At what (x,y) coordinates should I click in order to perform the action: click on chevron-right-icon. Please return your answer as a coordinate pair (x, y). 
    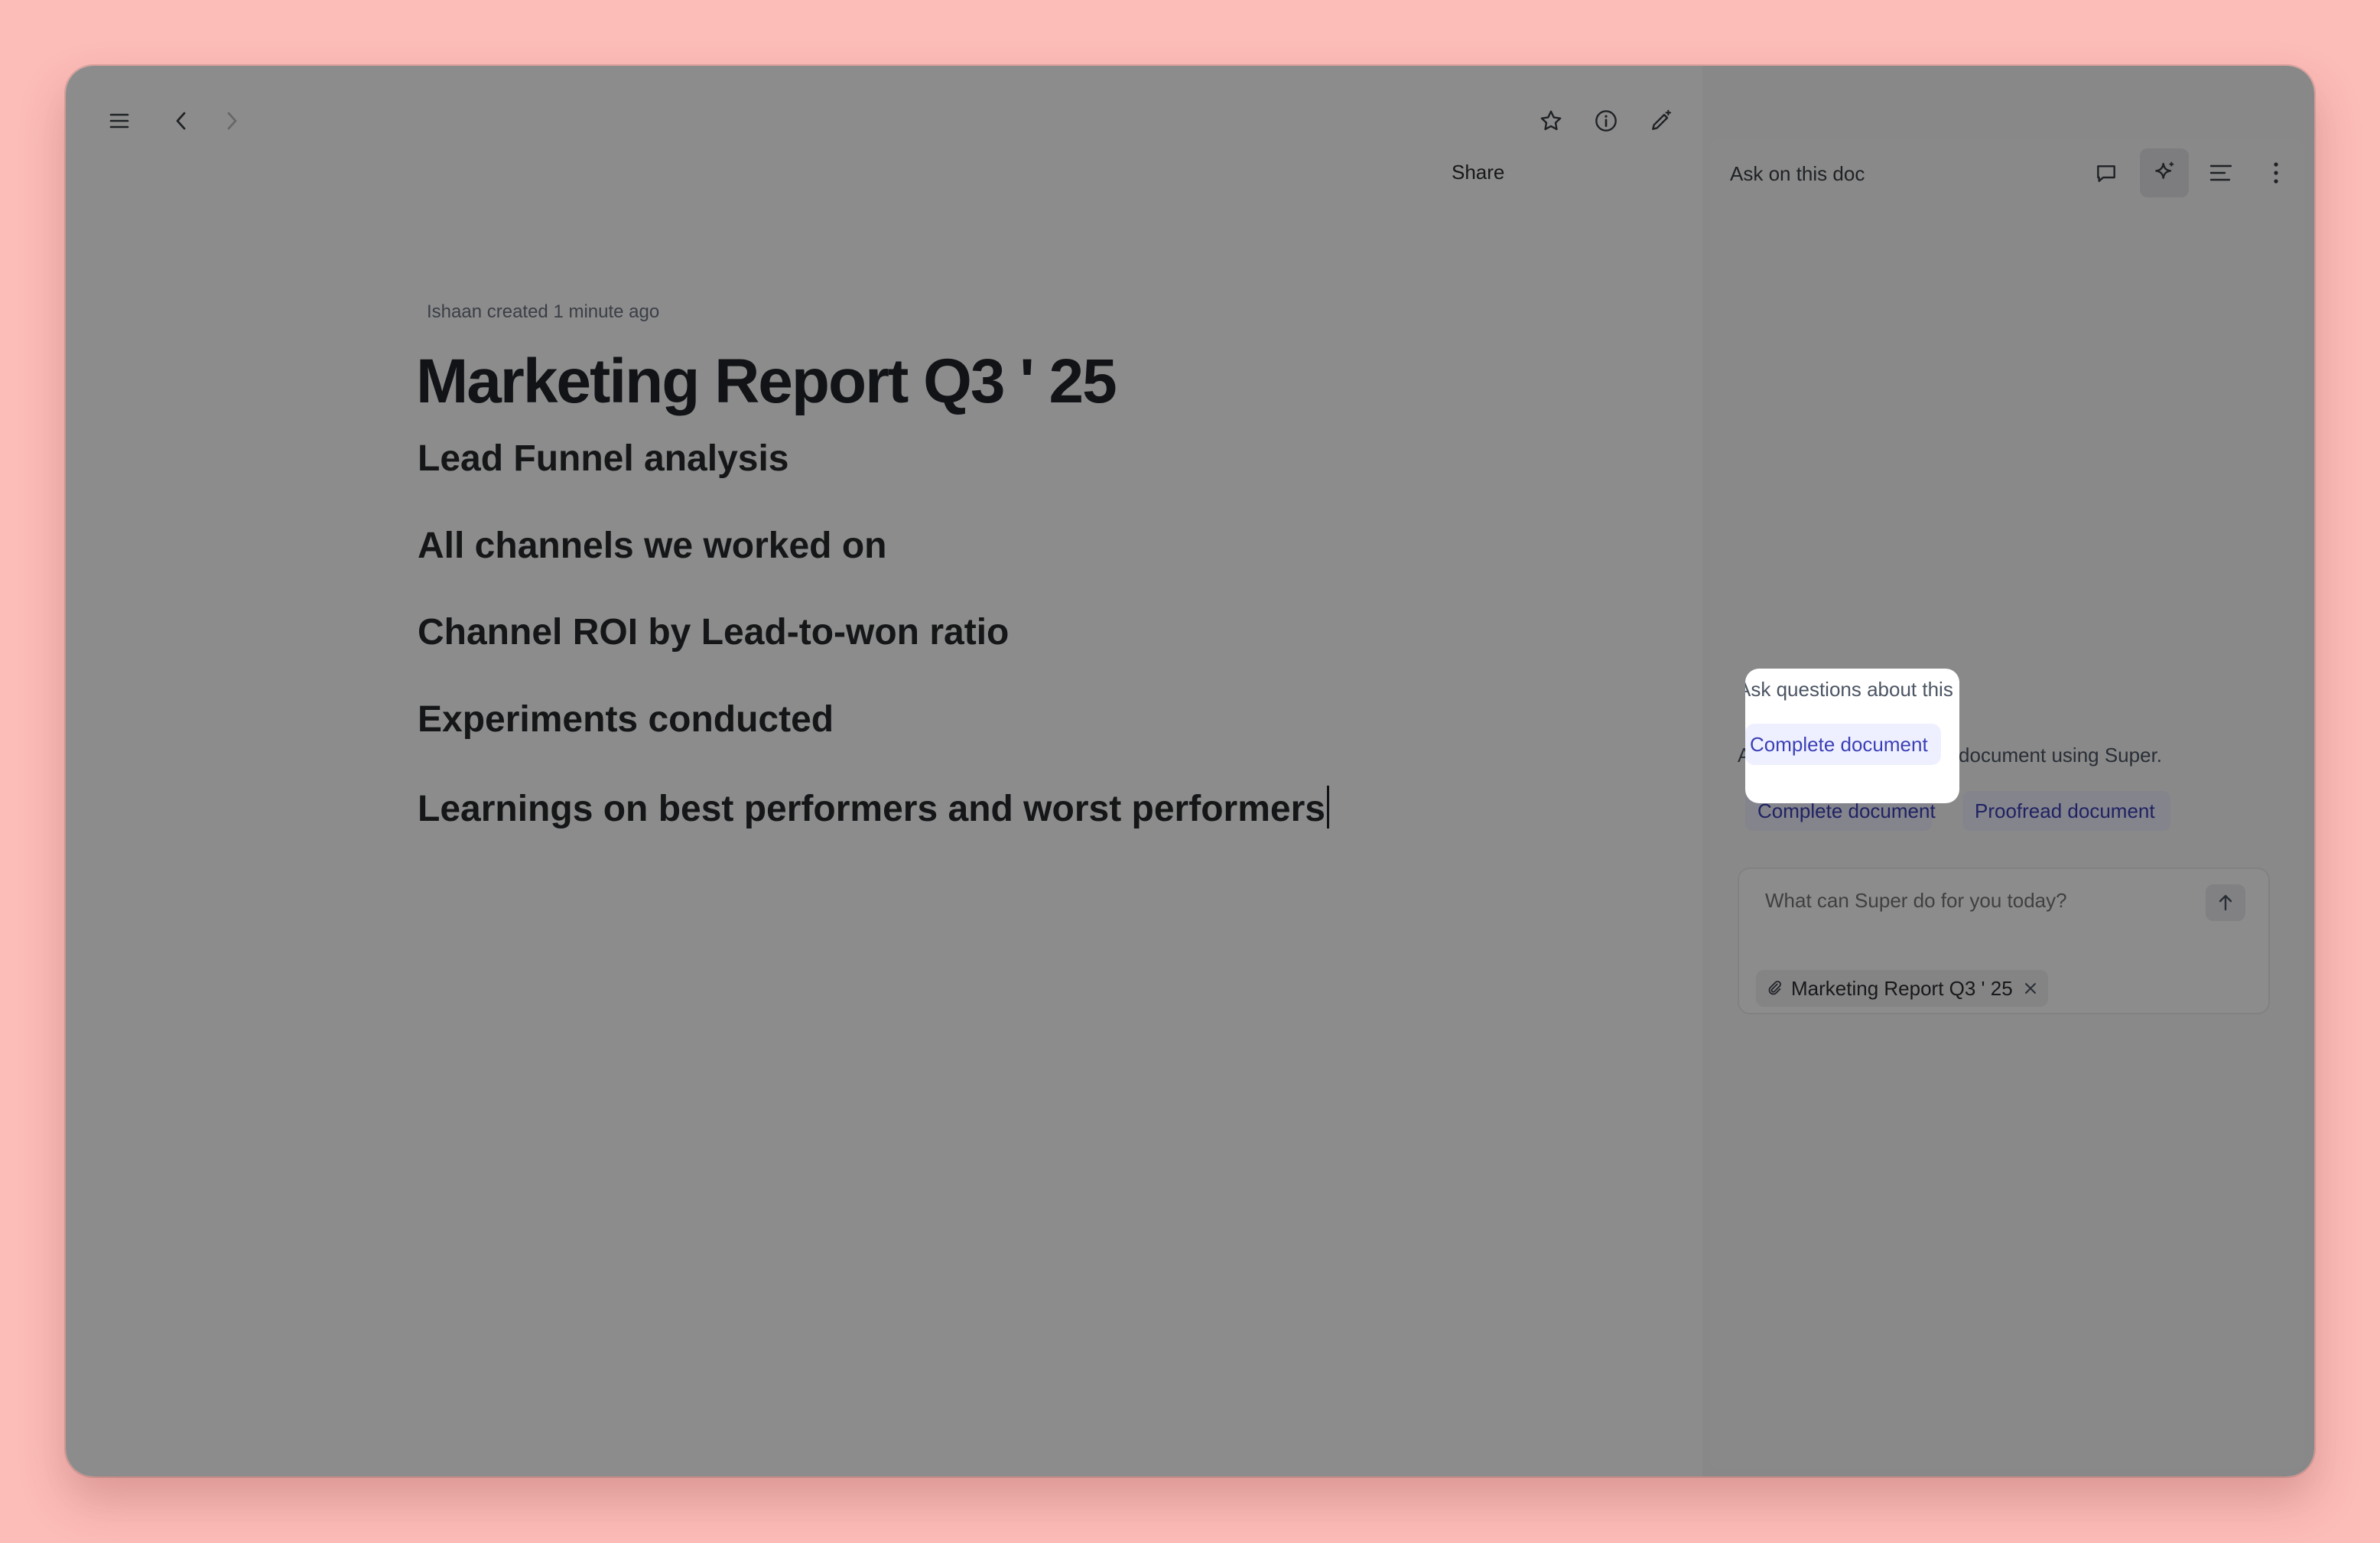
    Looking at the image, I should click on (232, 120).